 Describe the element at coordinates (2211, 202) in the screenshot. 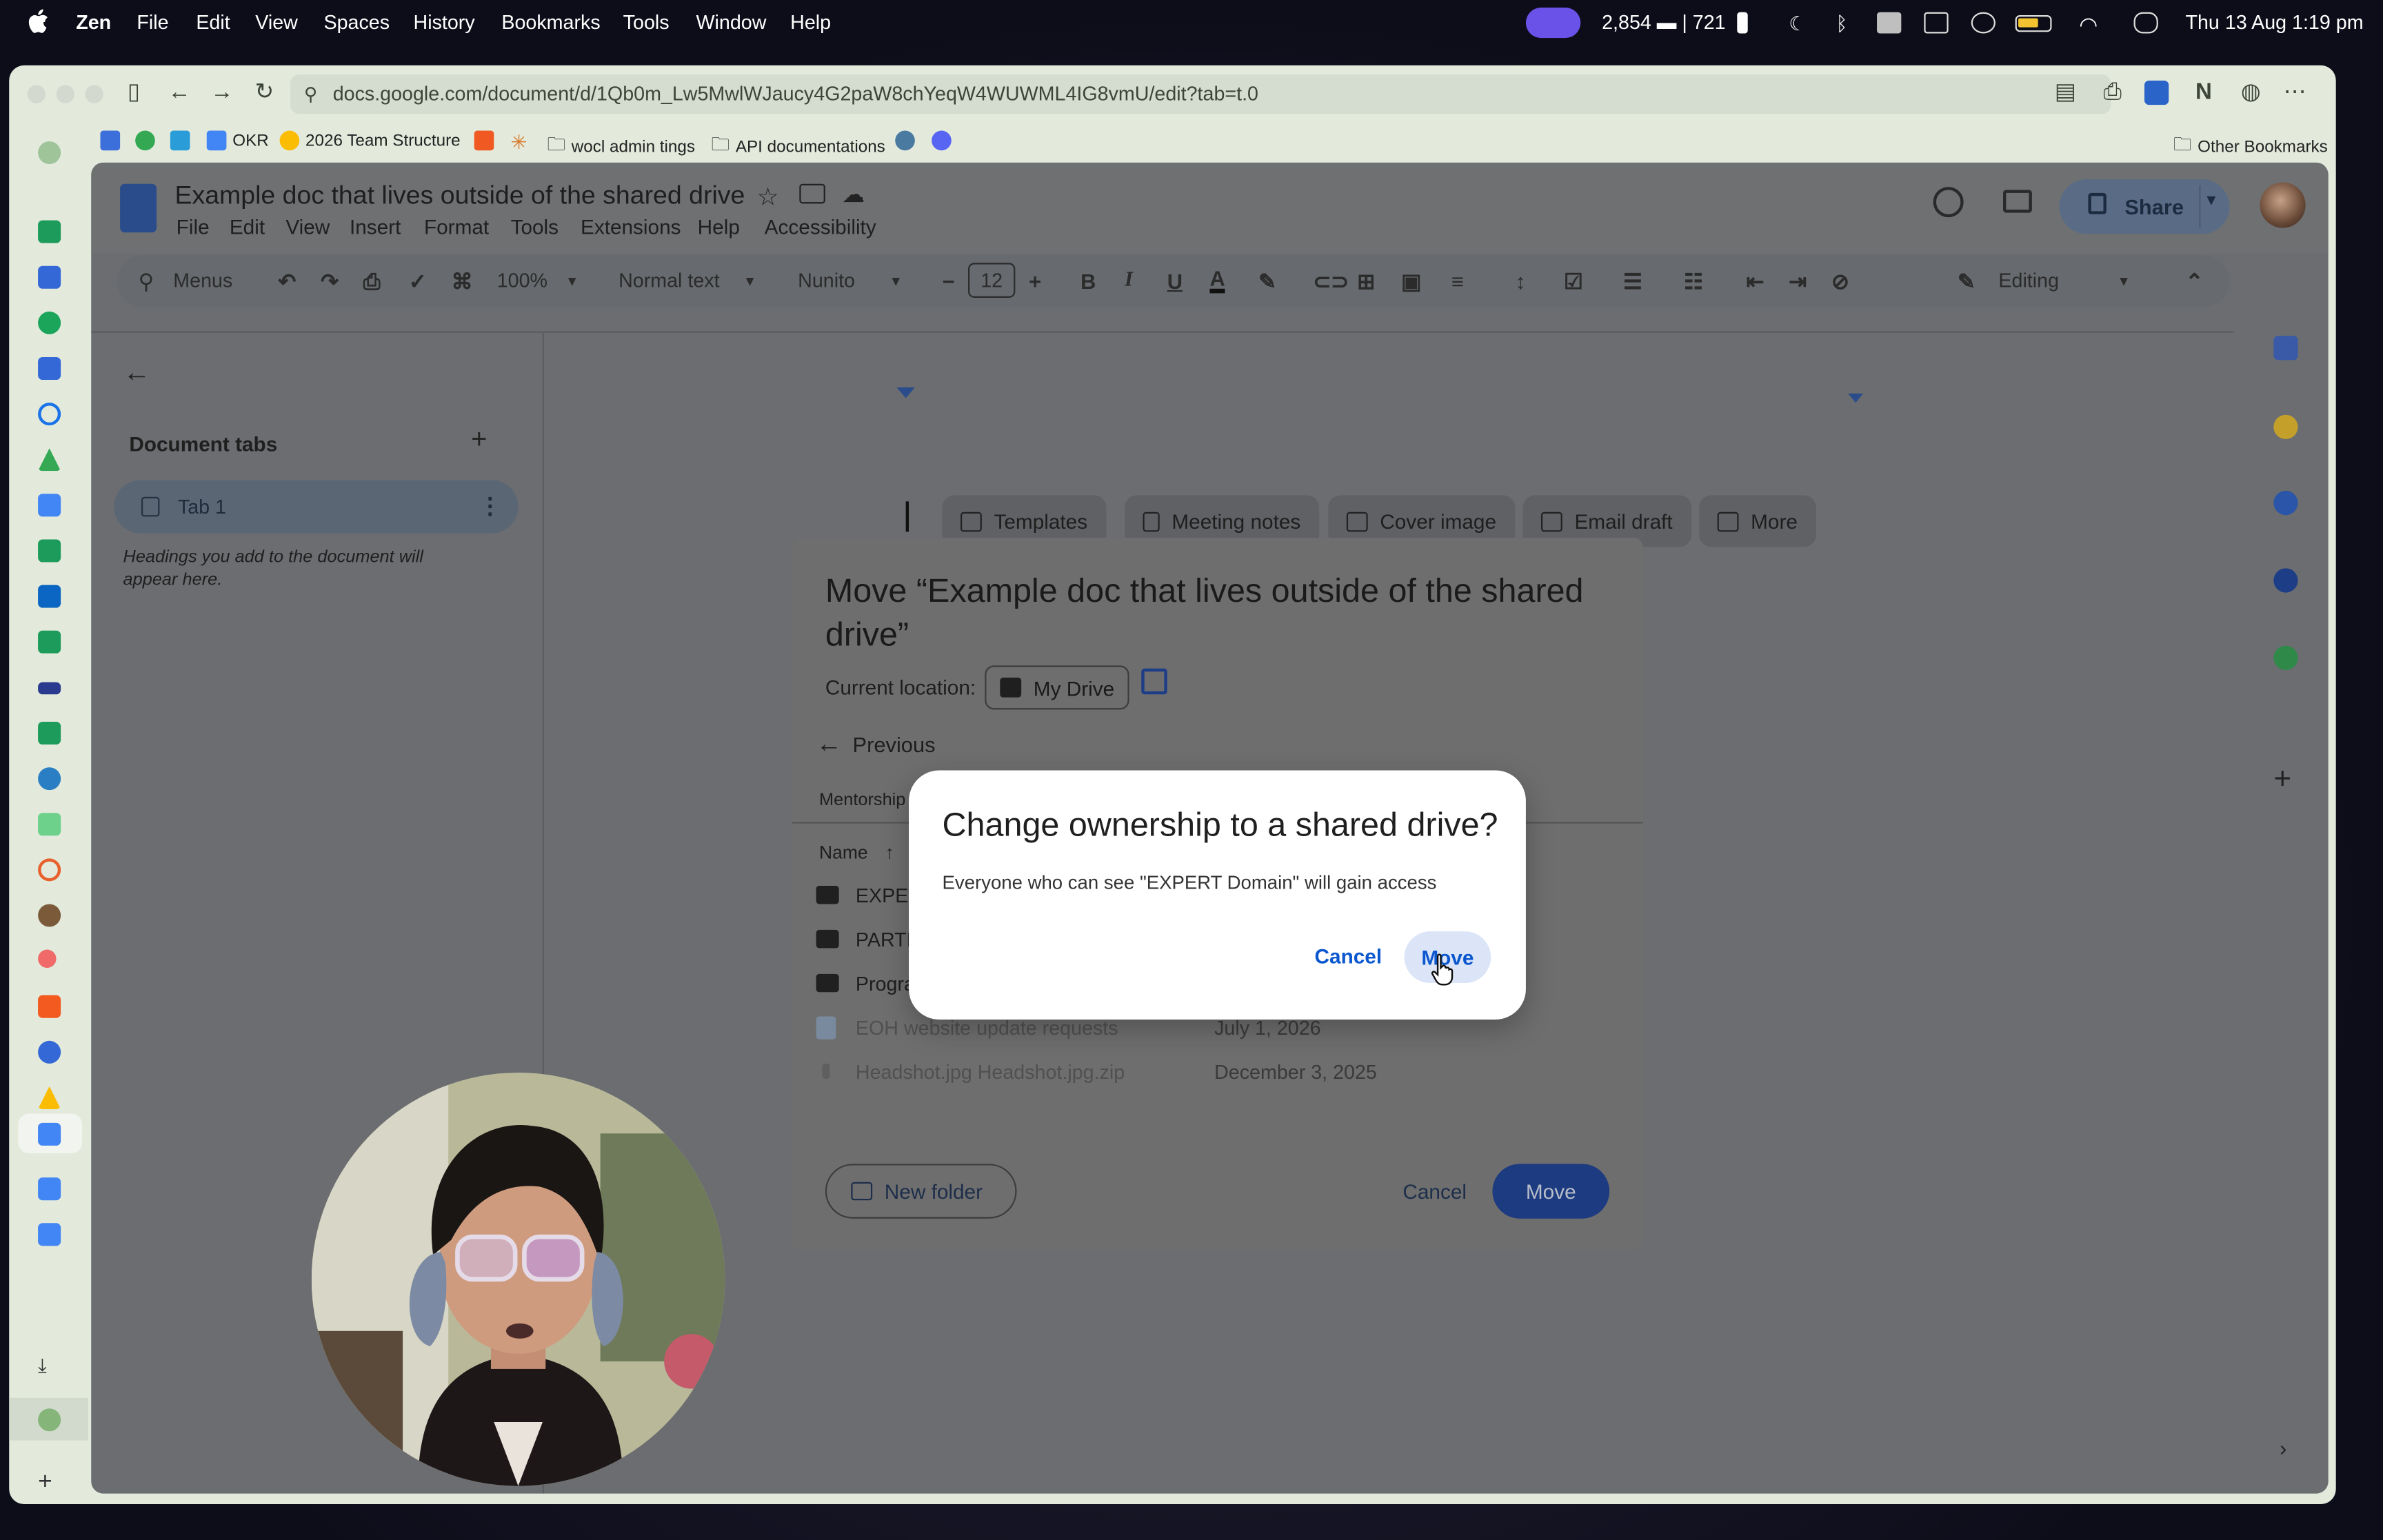

I see `share-dropdown-icon: ▼` at that location.